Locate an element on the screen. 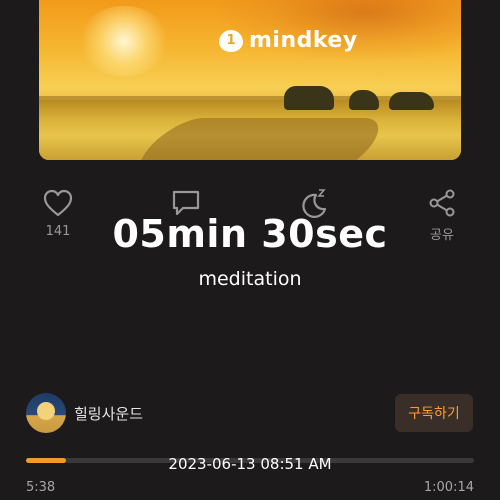 This screenshot has width=500, height=500. category-overlay: meditation is located at coordinates (250, 279).